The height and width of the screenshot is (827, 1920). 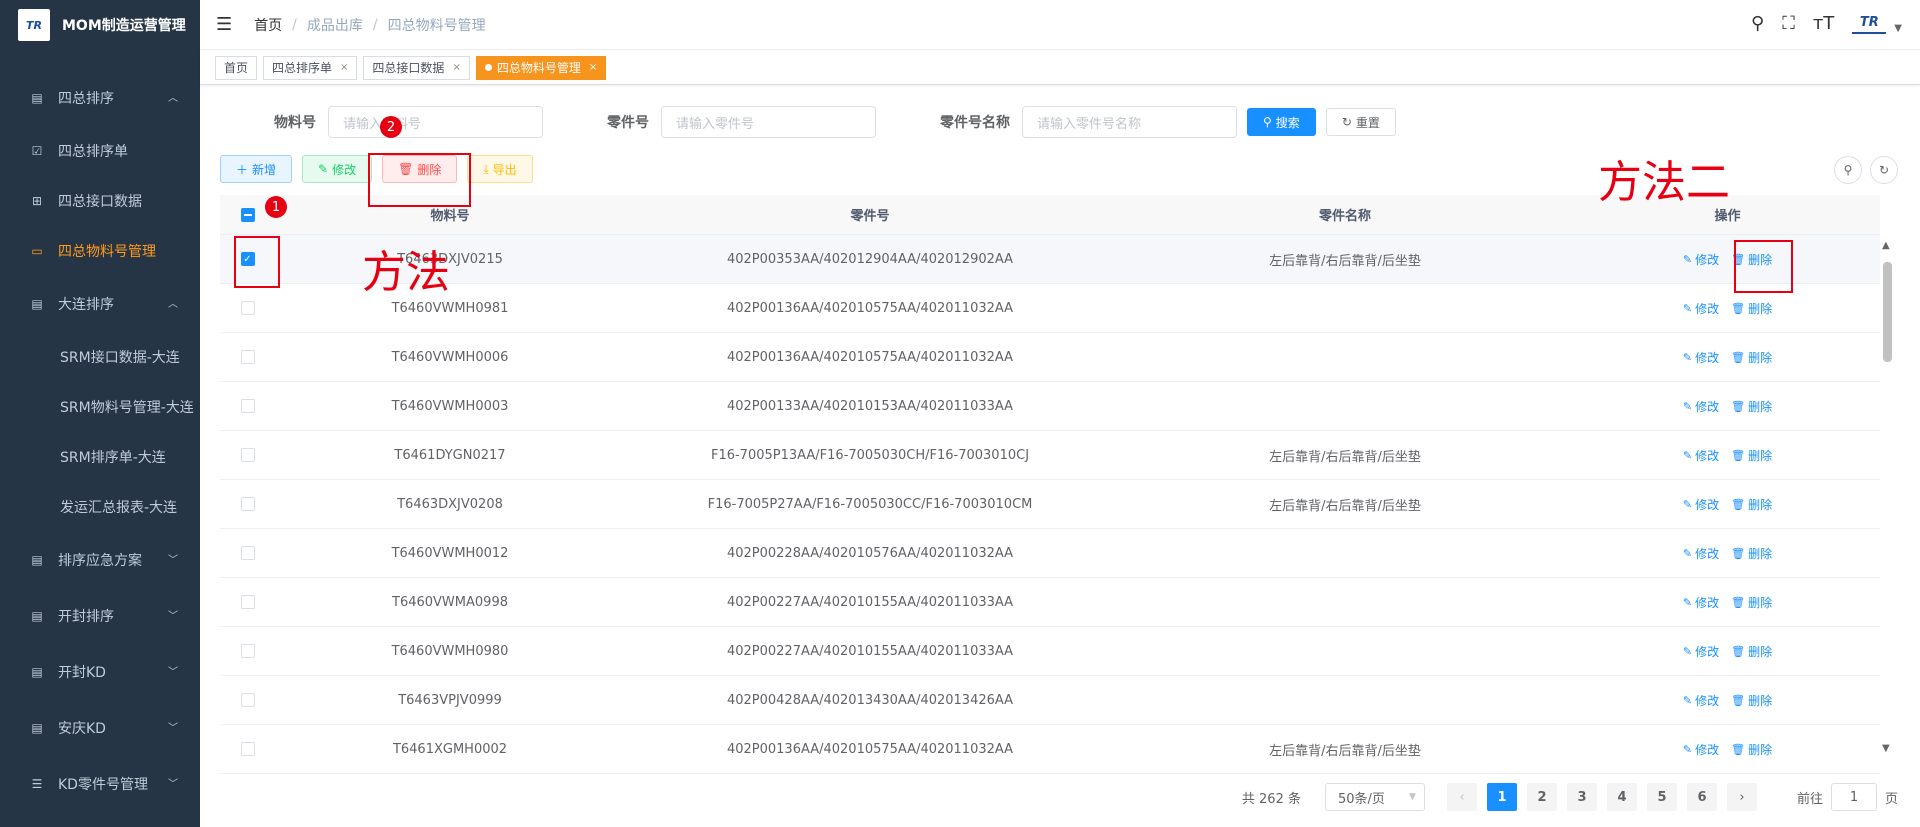 What do you see at coordinates (1760, 651) in the screenshot?
I see `row-delete-label: 删除` at bounding box center [1760, 651].